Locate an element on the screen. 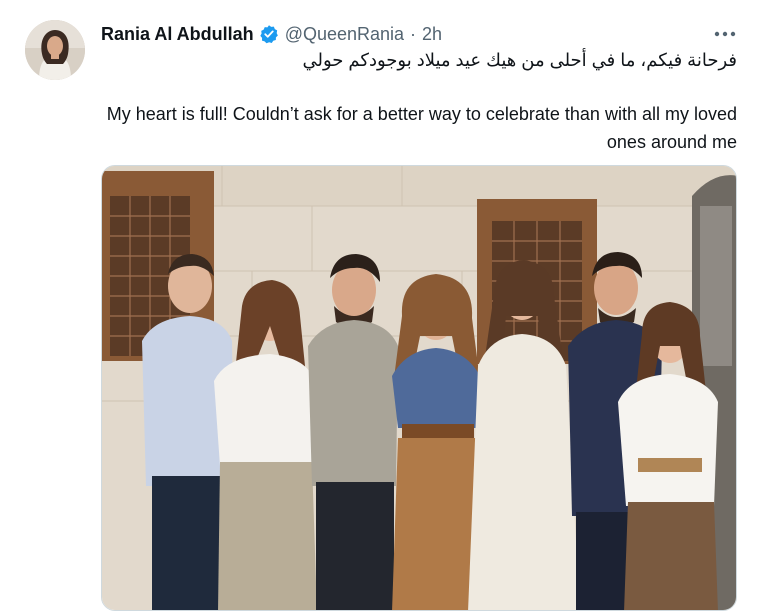 Image resolution: width=768 pixels, height=614 pixels. avatar-image is located at coordinates (55, 50).